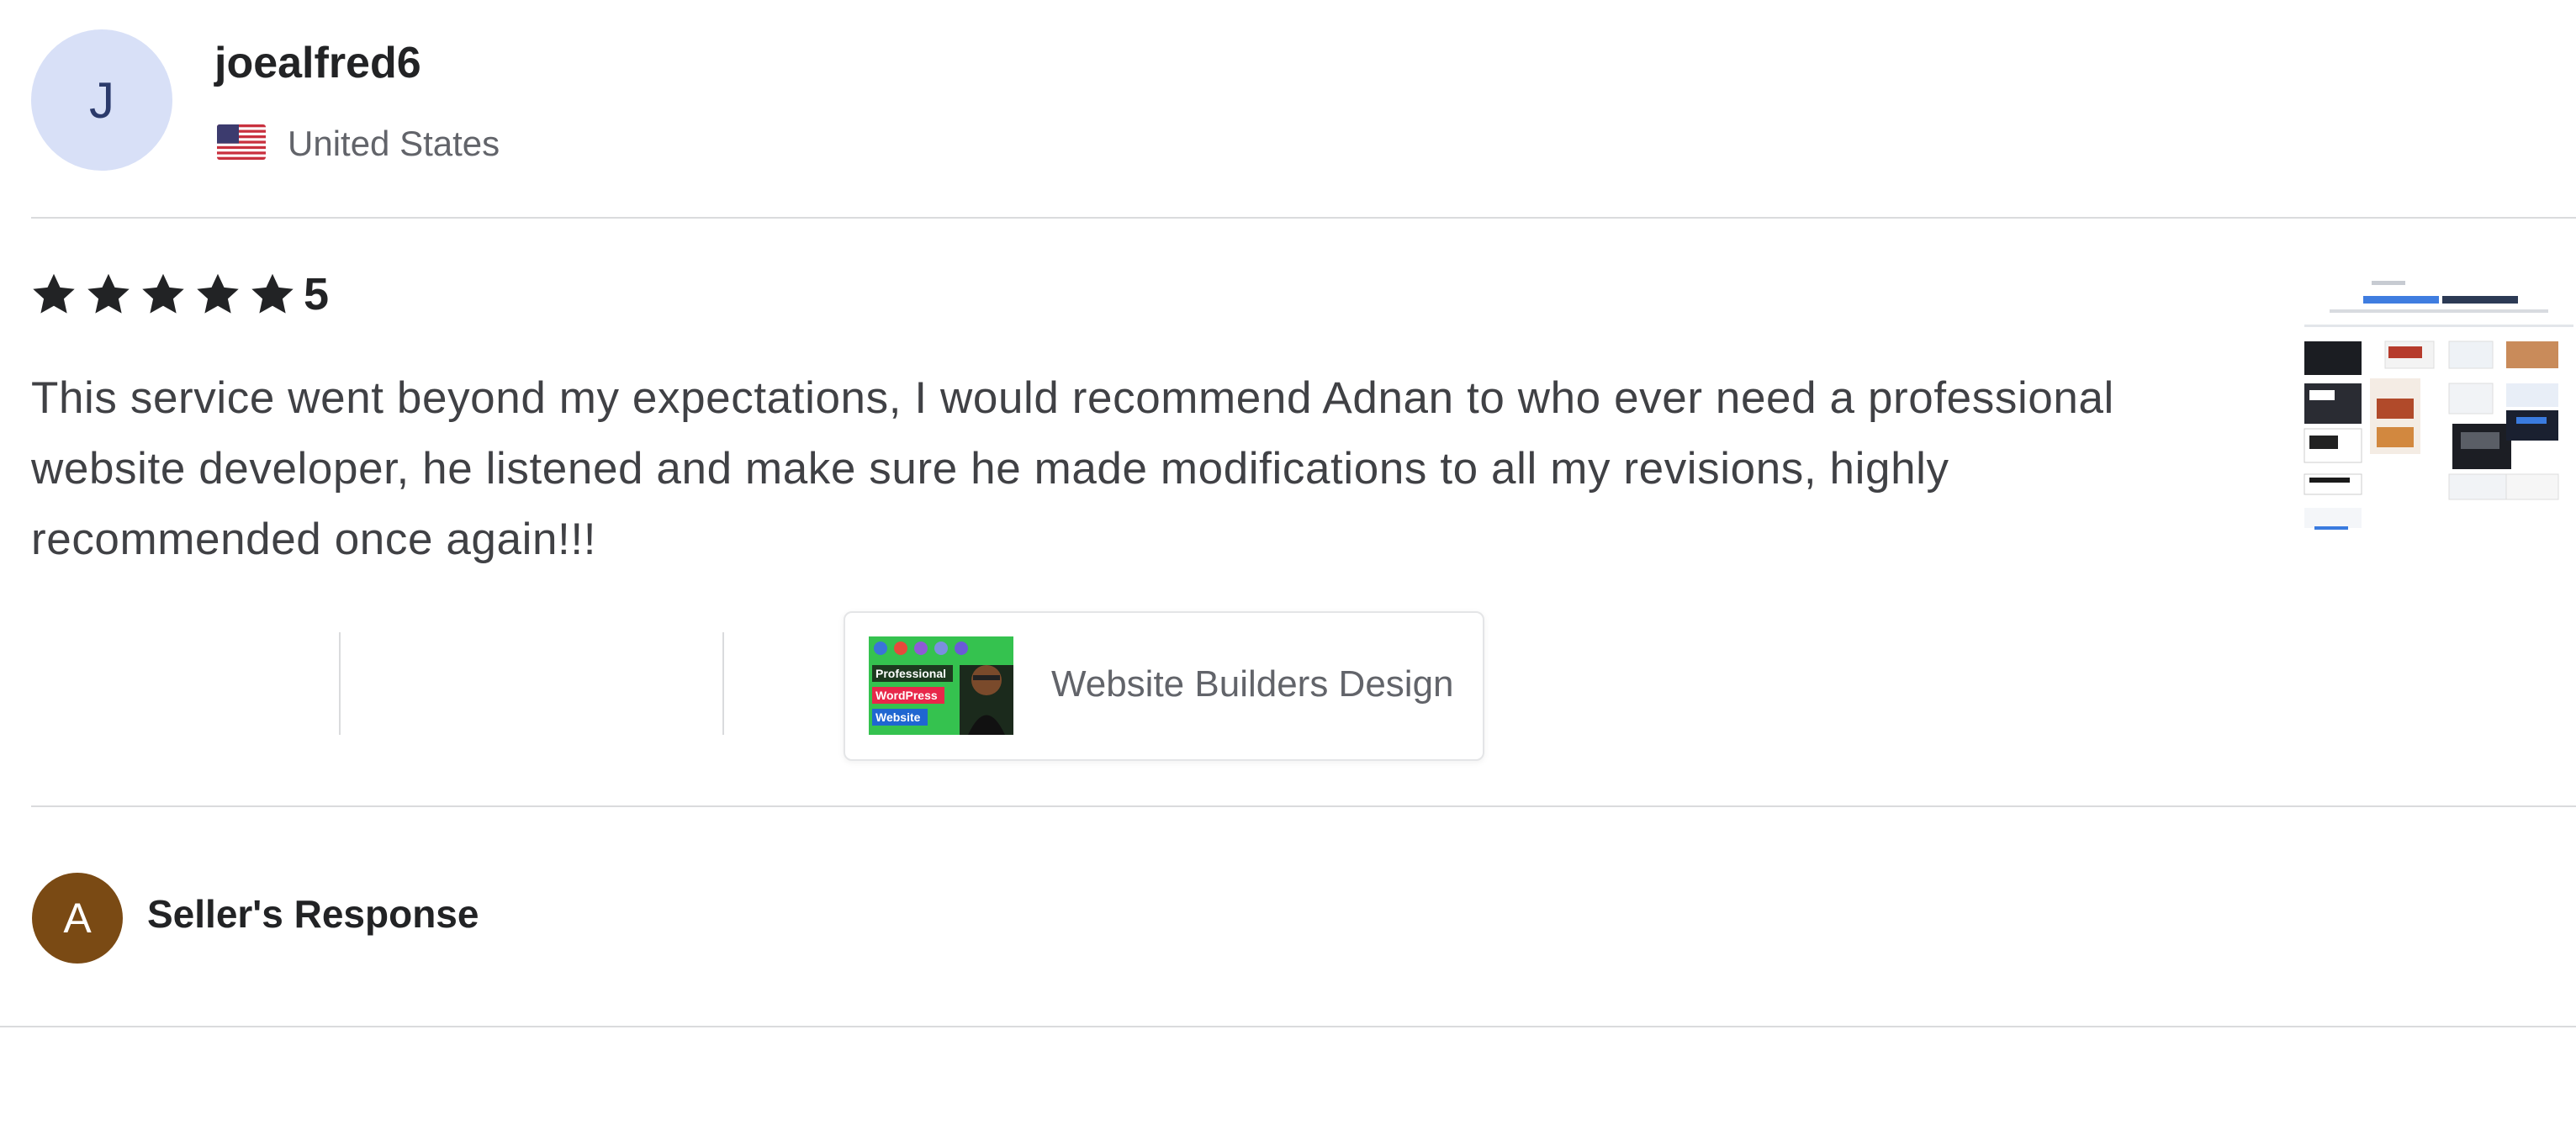 The height and width of the screenshot is (1130, 2576). I want to click on gig-thumb-label-professional: Professional, so click(911, 673).